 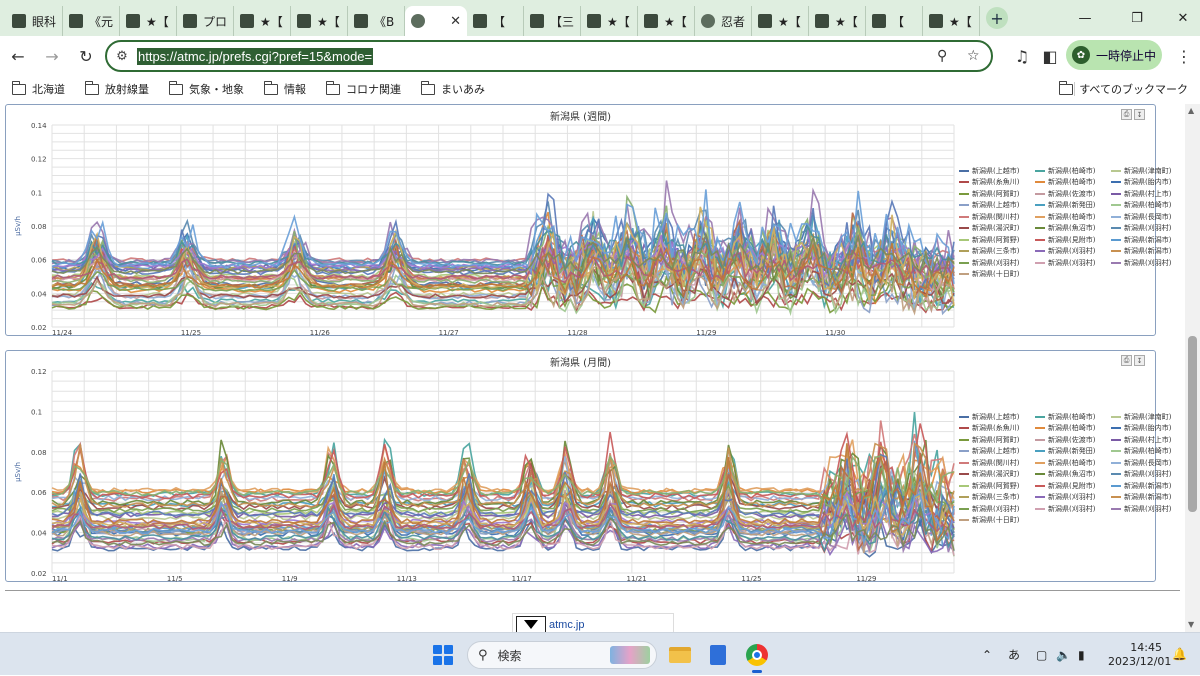 What do you see at coordinates (757, 657) in the screenshot?
I see `chrome-icon` at bounding box center [757, 657].